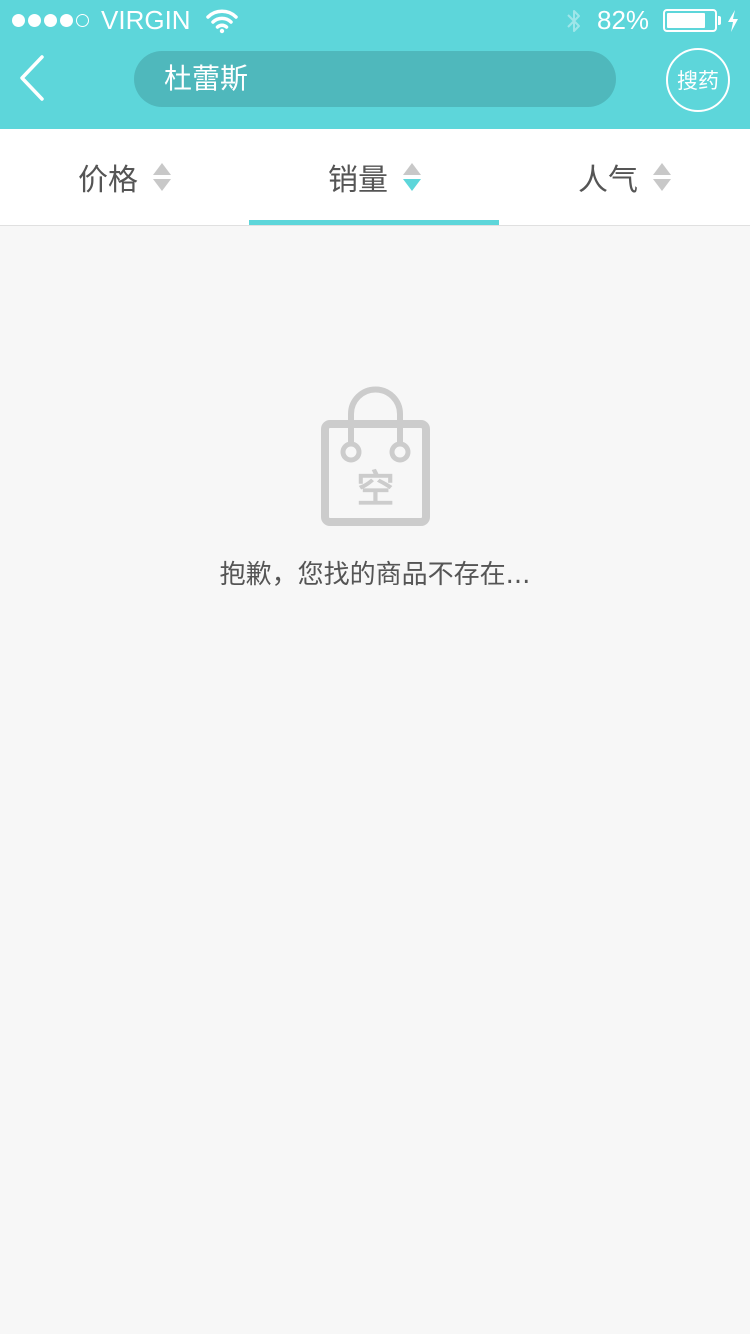 This screenshot has width=750, height=1334. What do you see at coordinates (573, 21) in the screenshot?
I see `bluetooth-icon` at bounding box center [573, 21].